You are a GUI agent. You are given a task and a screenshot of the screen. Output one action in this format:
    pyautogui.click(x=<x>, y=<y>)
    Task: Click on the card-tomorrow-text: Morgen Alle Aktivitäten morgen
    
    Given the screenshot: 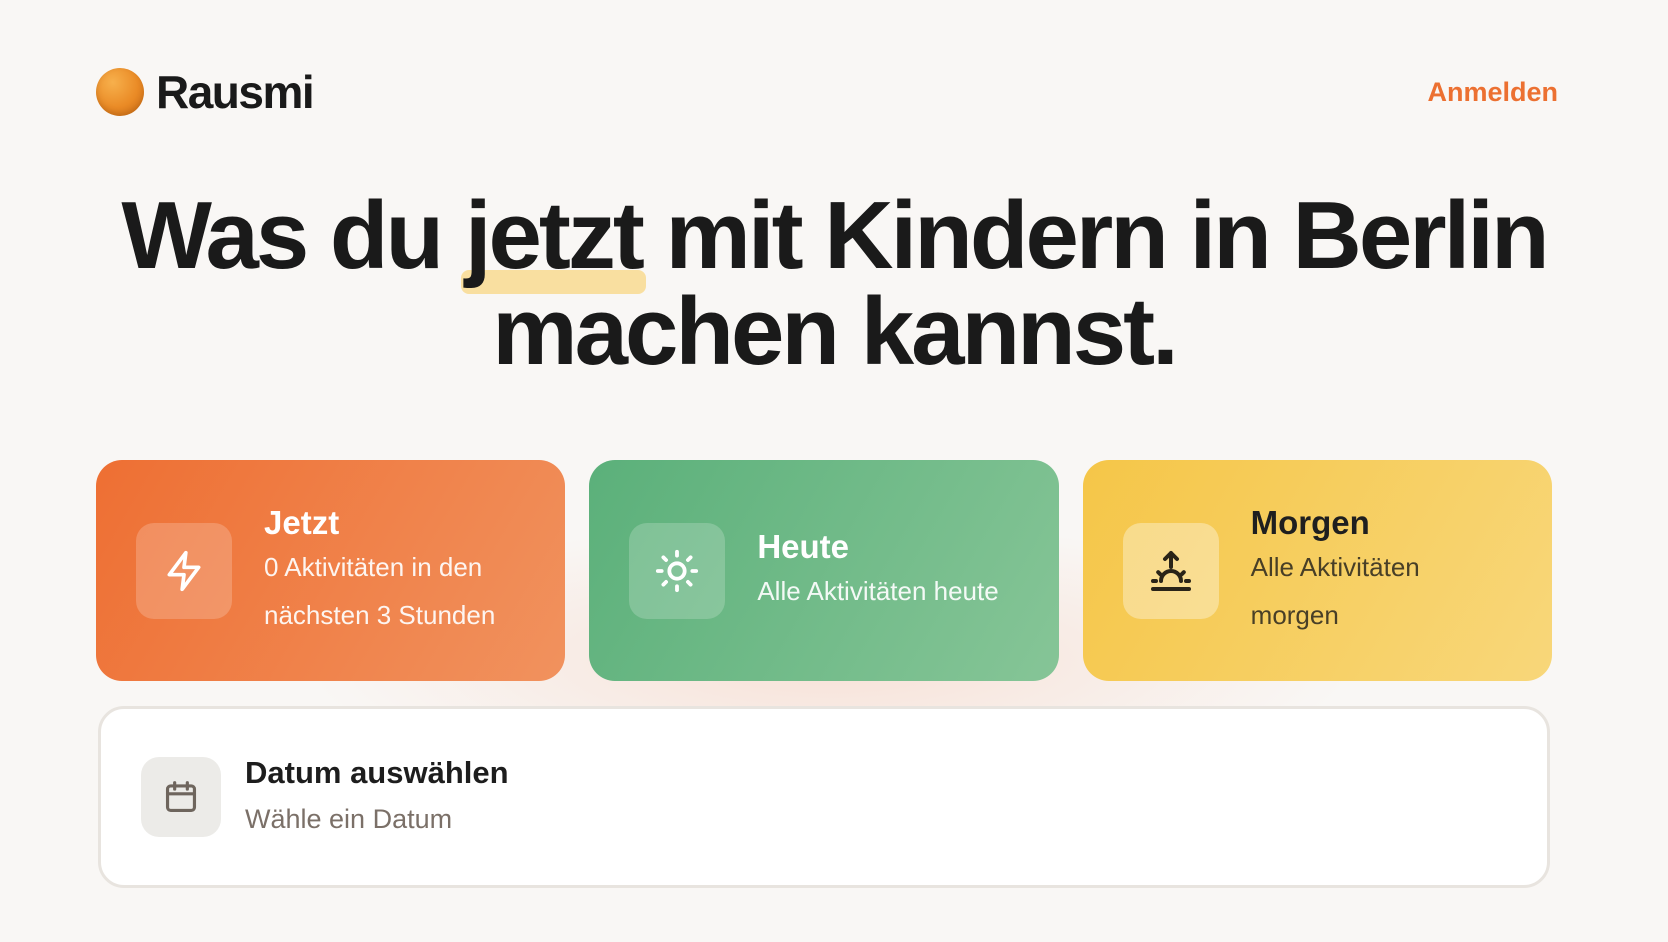 What is the action you would take?
    pyautogui.click(x=1361, y=571)
    